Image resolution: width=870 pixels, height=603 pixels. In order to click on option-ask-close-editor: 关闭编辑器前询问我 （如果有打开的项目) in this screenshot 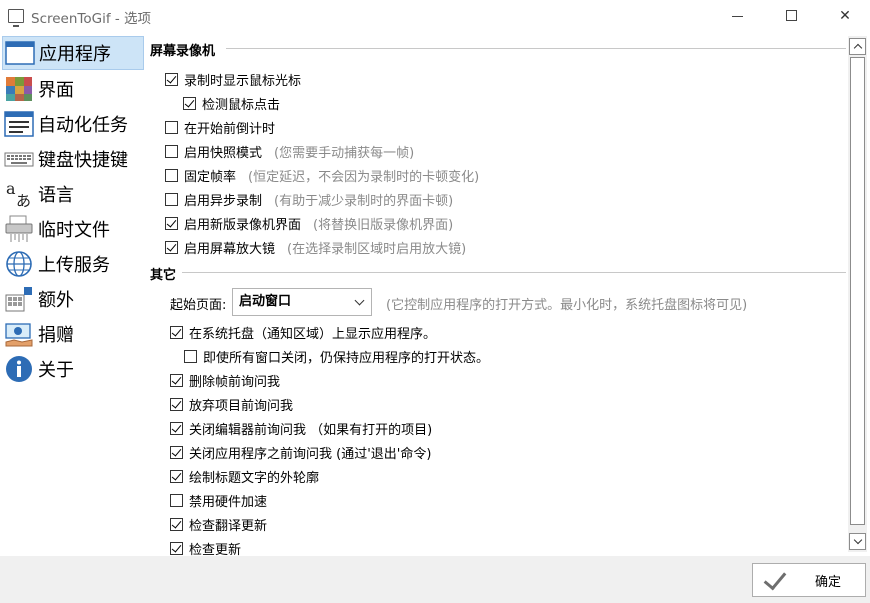, I will do `click(301, 428)`.